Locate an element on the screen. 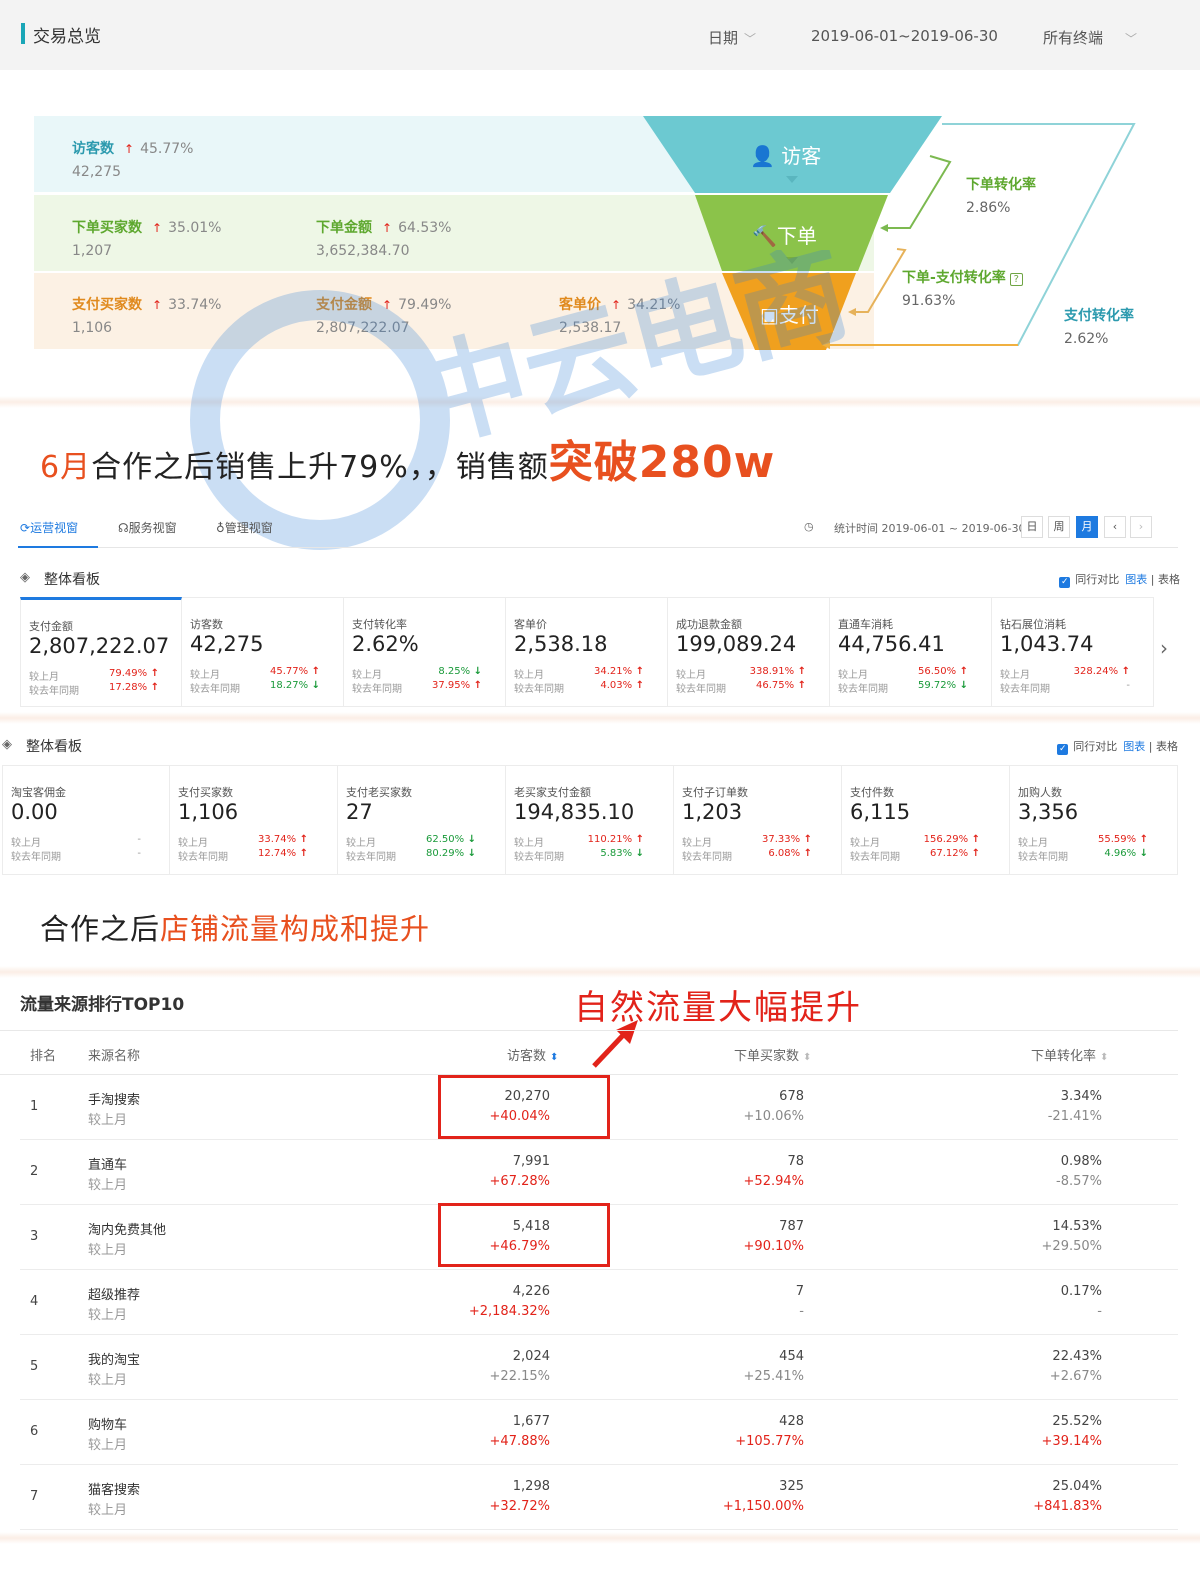 The height and width of the screenshot is (1596, 1200). compare-value: 6.08% is located at coordinates (784, 853).